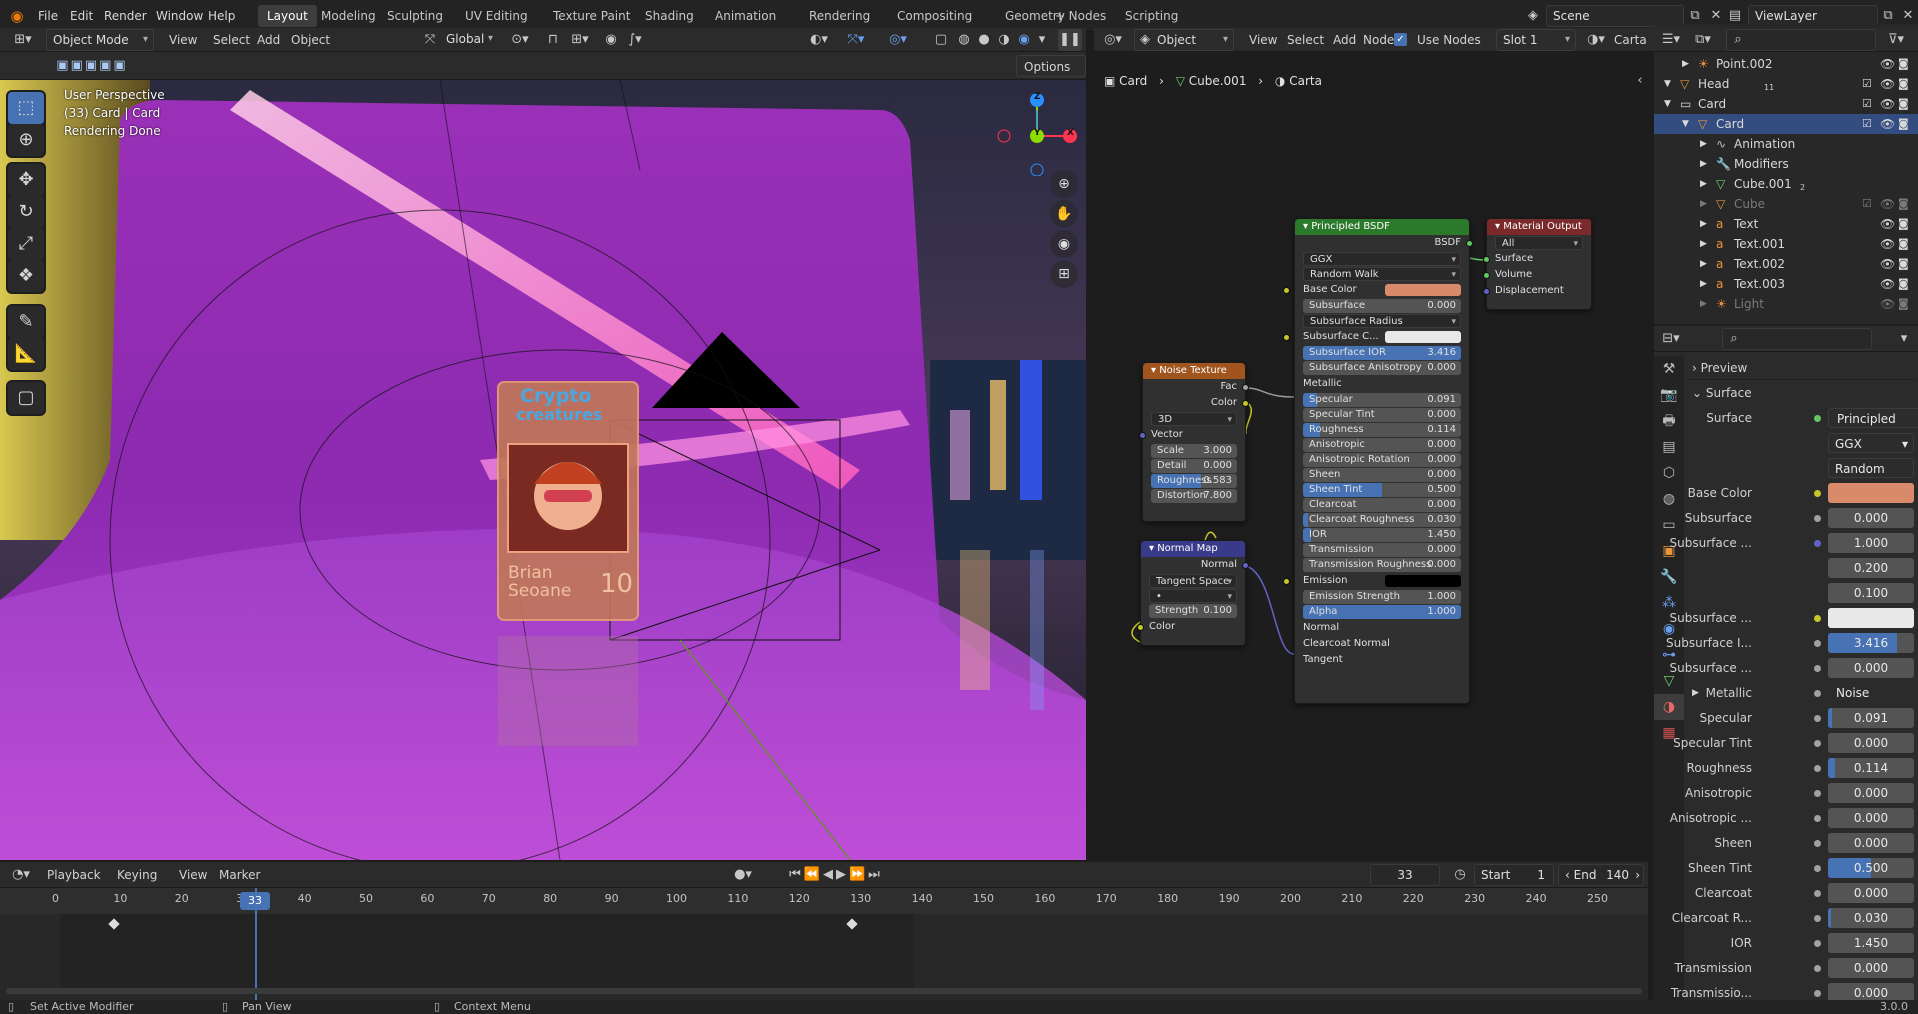 Image resolution: width=1918 pixels, height=1014 pixels. I want to click on start-frame-field: Start 1, so click(1514, 875).